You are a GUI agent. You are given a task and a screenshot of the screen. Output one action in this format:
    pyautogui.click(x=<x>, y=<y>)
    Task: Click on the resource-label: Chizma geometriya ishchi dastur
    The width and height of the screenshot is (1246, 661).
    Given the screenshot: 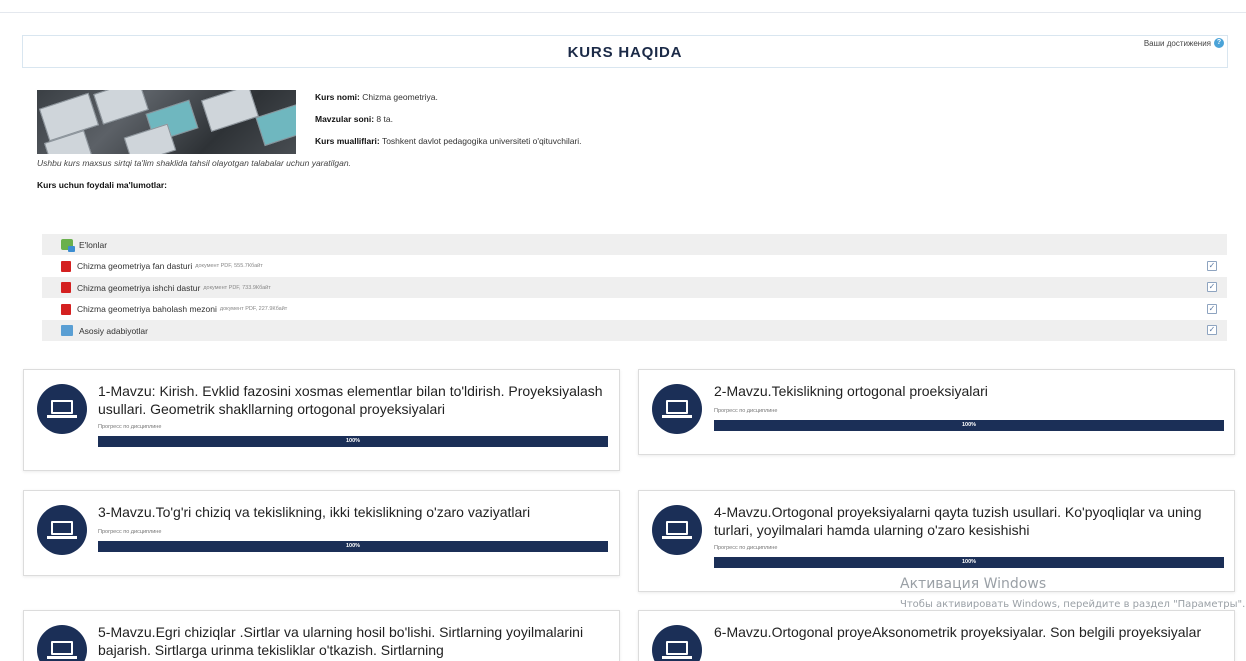 What is the action you would take?
    pyautogui.click(x=138, y=288)
    